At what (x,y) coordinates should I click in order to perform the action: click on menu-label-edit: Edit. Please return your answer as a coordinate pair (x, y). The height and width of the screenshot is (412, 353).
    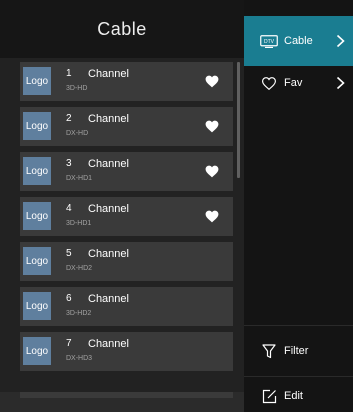
    Looking at the image, I should click on (293, 396).